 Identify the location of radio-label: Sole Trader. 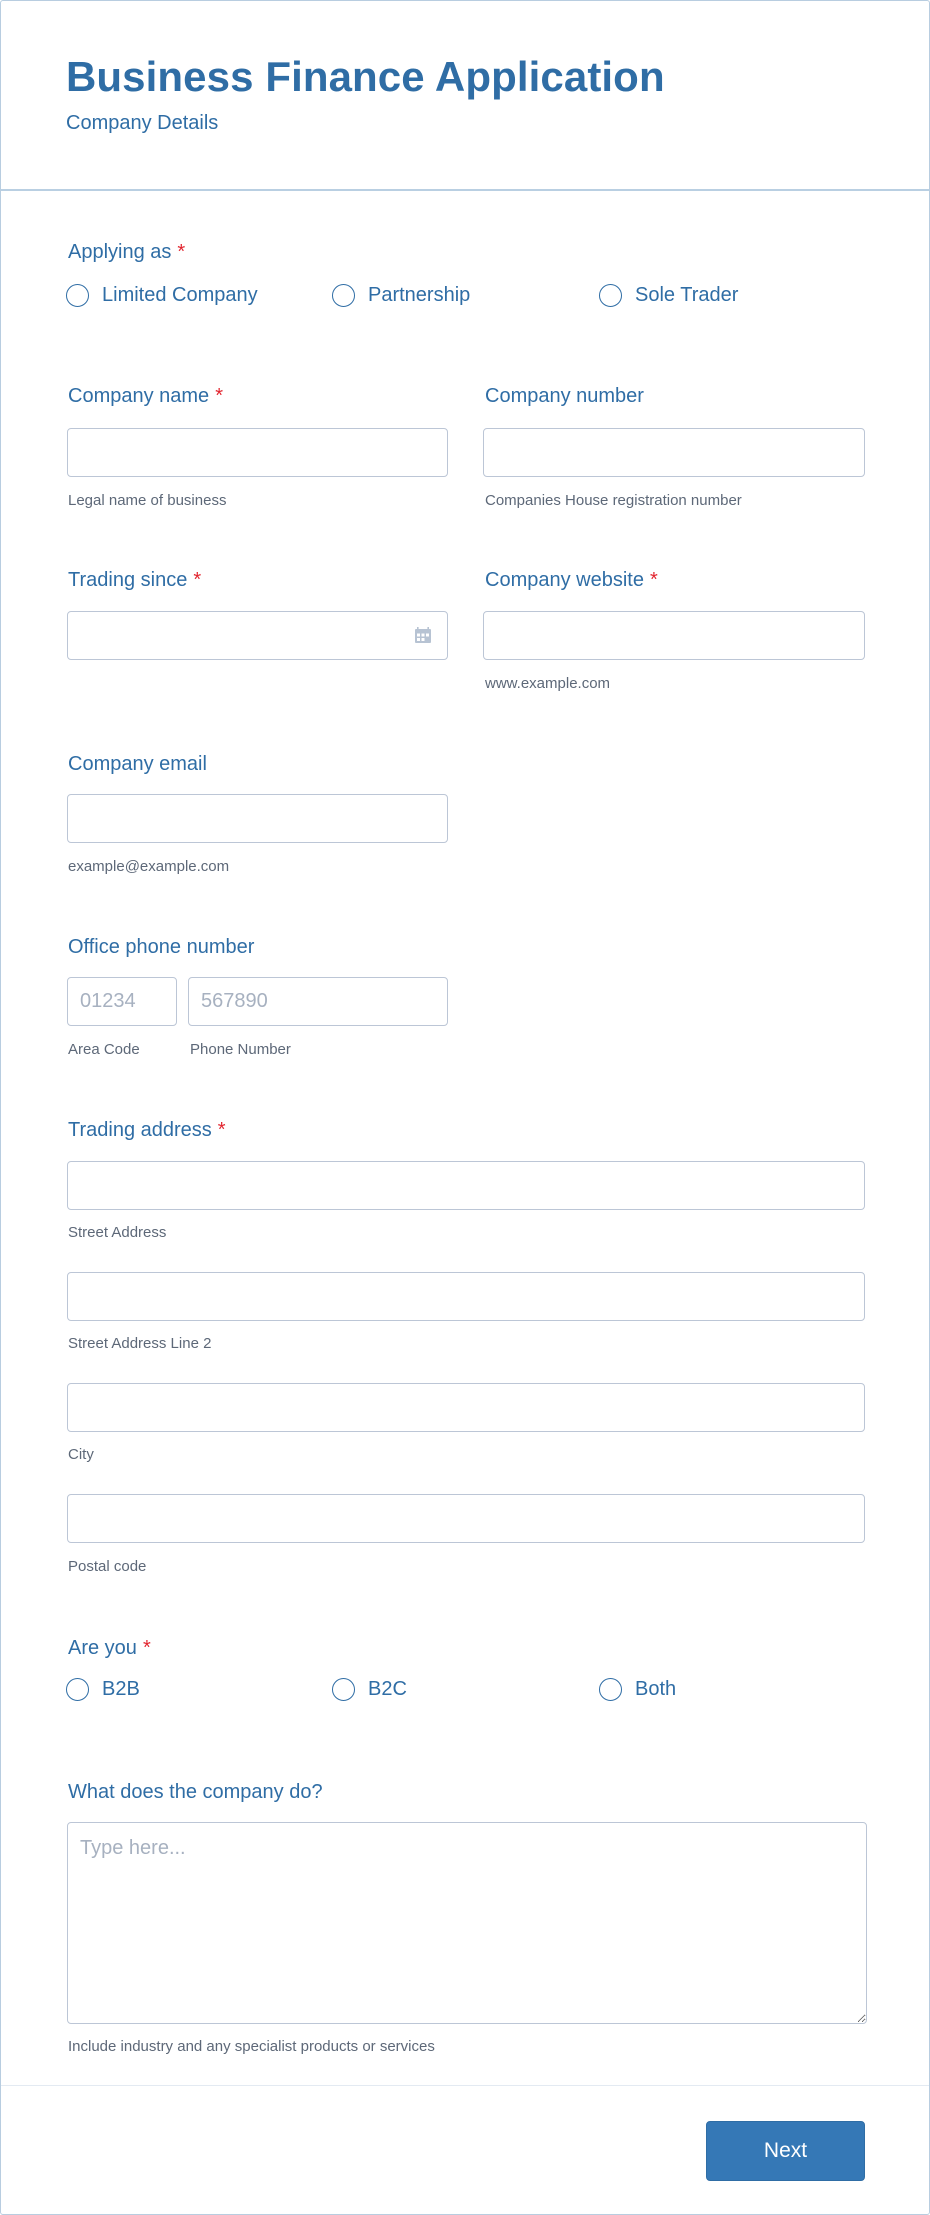
(687, 295).